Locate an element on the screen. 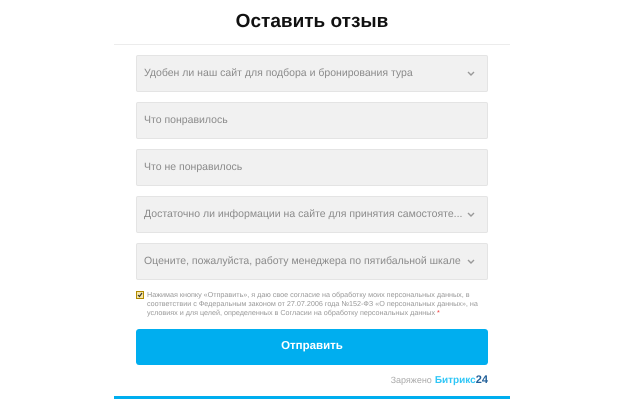  input-field: Что понравилось is located at coordinates (312, 120).